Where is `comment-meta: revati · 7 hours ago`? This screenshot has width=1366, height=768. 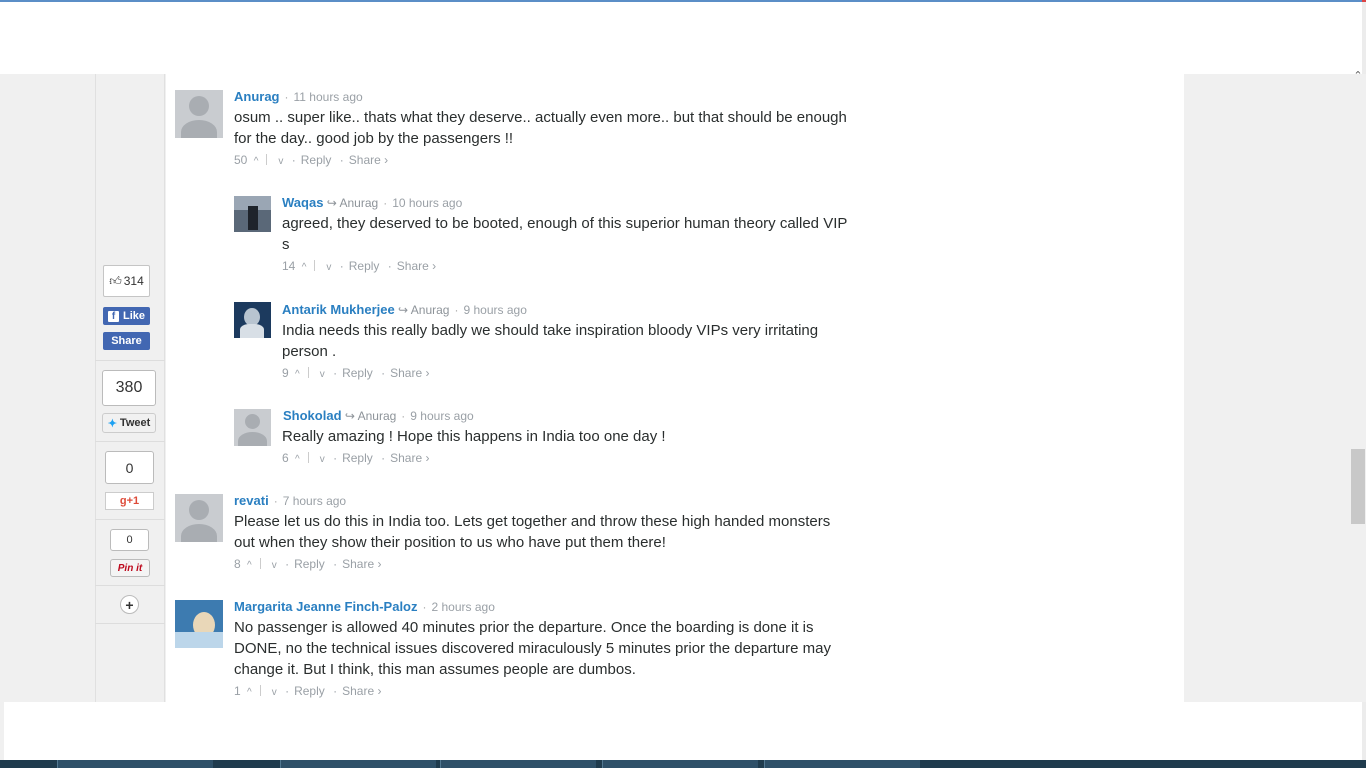 comment-meta: revati · 7 hours ago is located at coordinates (290, 500).